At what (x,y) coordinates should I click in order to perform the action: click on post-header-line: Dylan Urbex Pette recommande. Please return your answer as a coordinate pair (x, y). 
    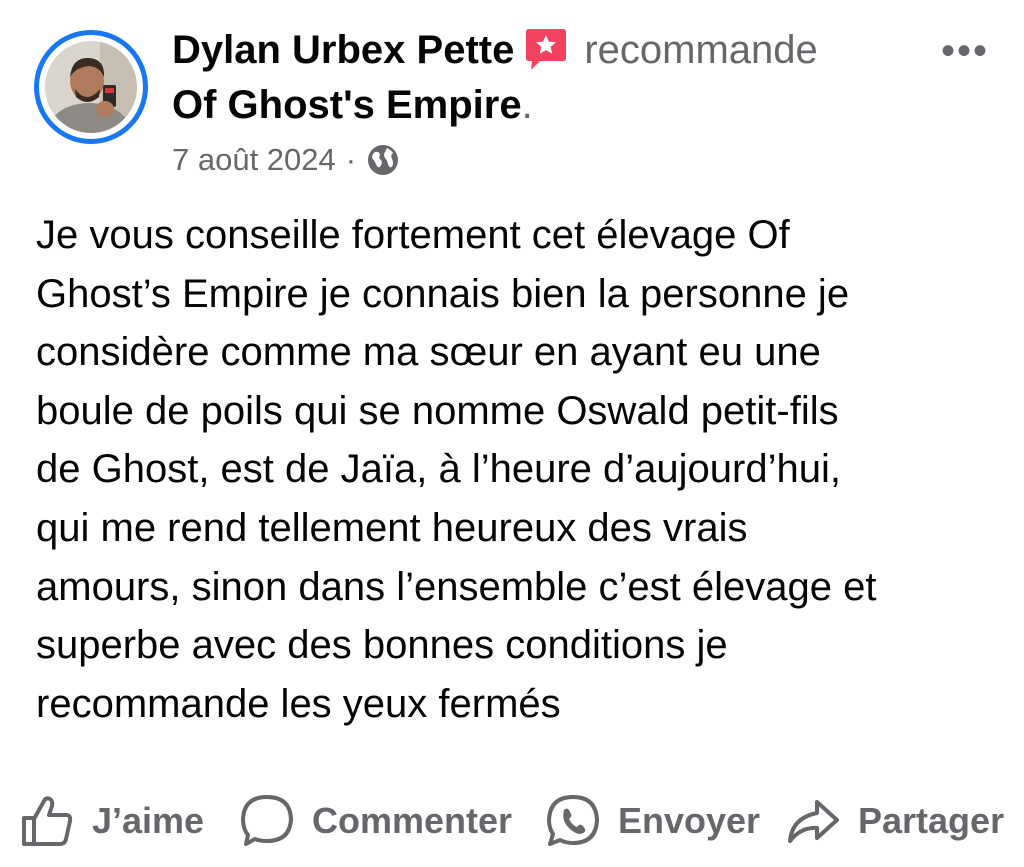
    Looking at the image, I should click on (562, 50).